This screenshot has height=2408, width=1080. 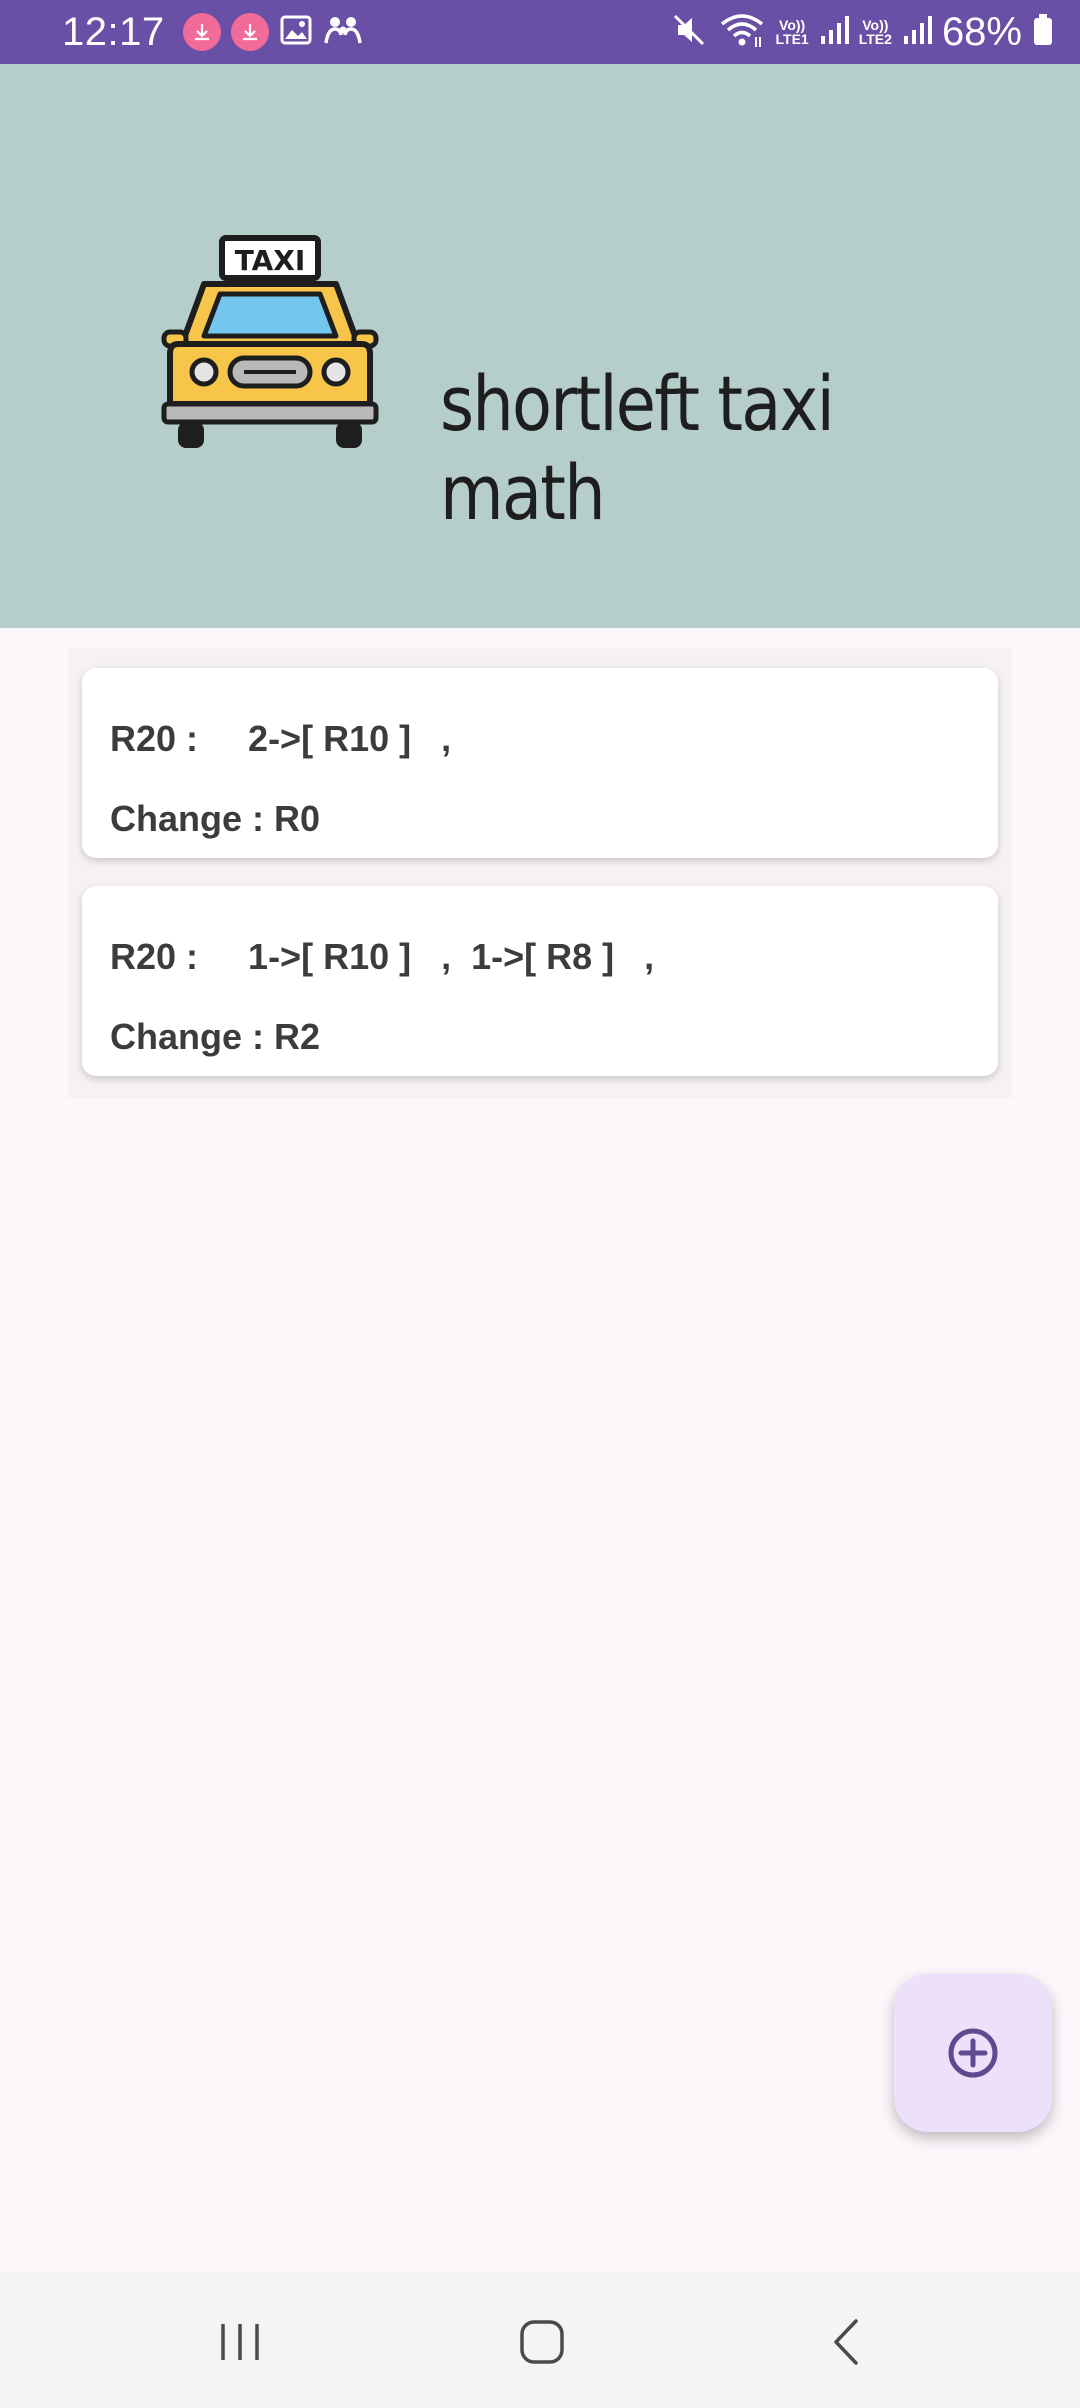 What do you see at coordinates (637, 448) in the screenshot?
I see `app-title: shortleft taxi math` at bounding box center [637, 448].